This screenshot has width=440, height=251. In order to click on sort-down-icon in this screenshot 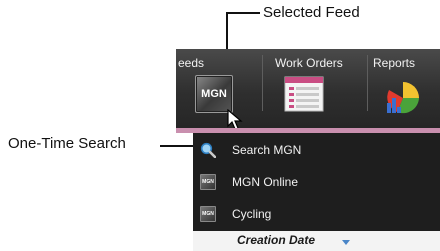, I will do `click(346, 242)`.